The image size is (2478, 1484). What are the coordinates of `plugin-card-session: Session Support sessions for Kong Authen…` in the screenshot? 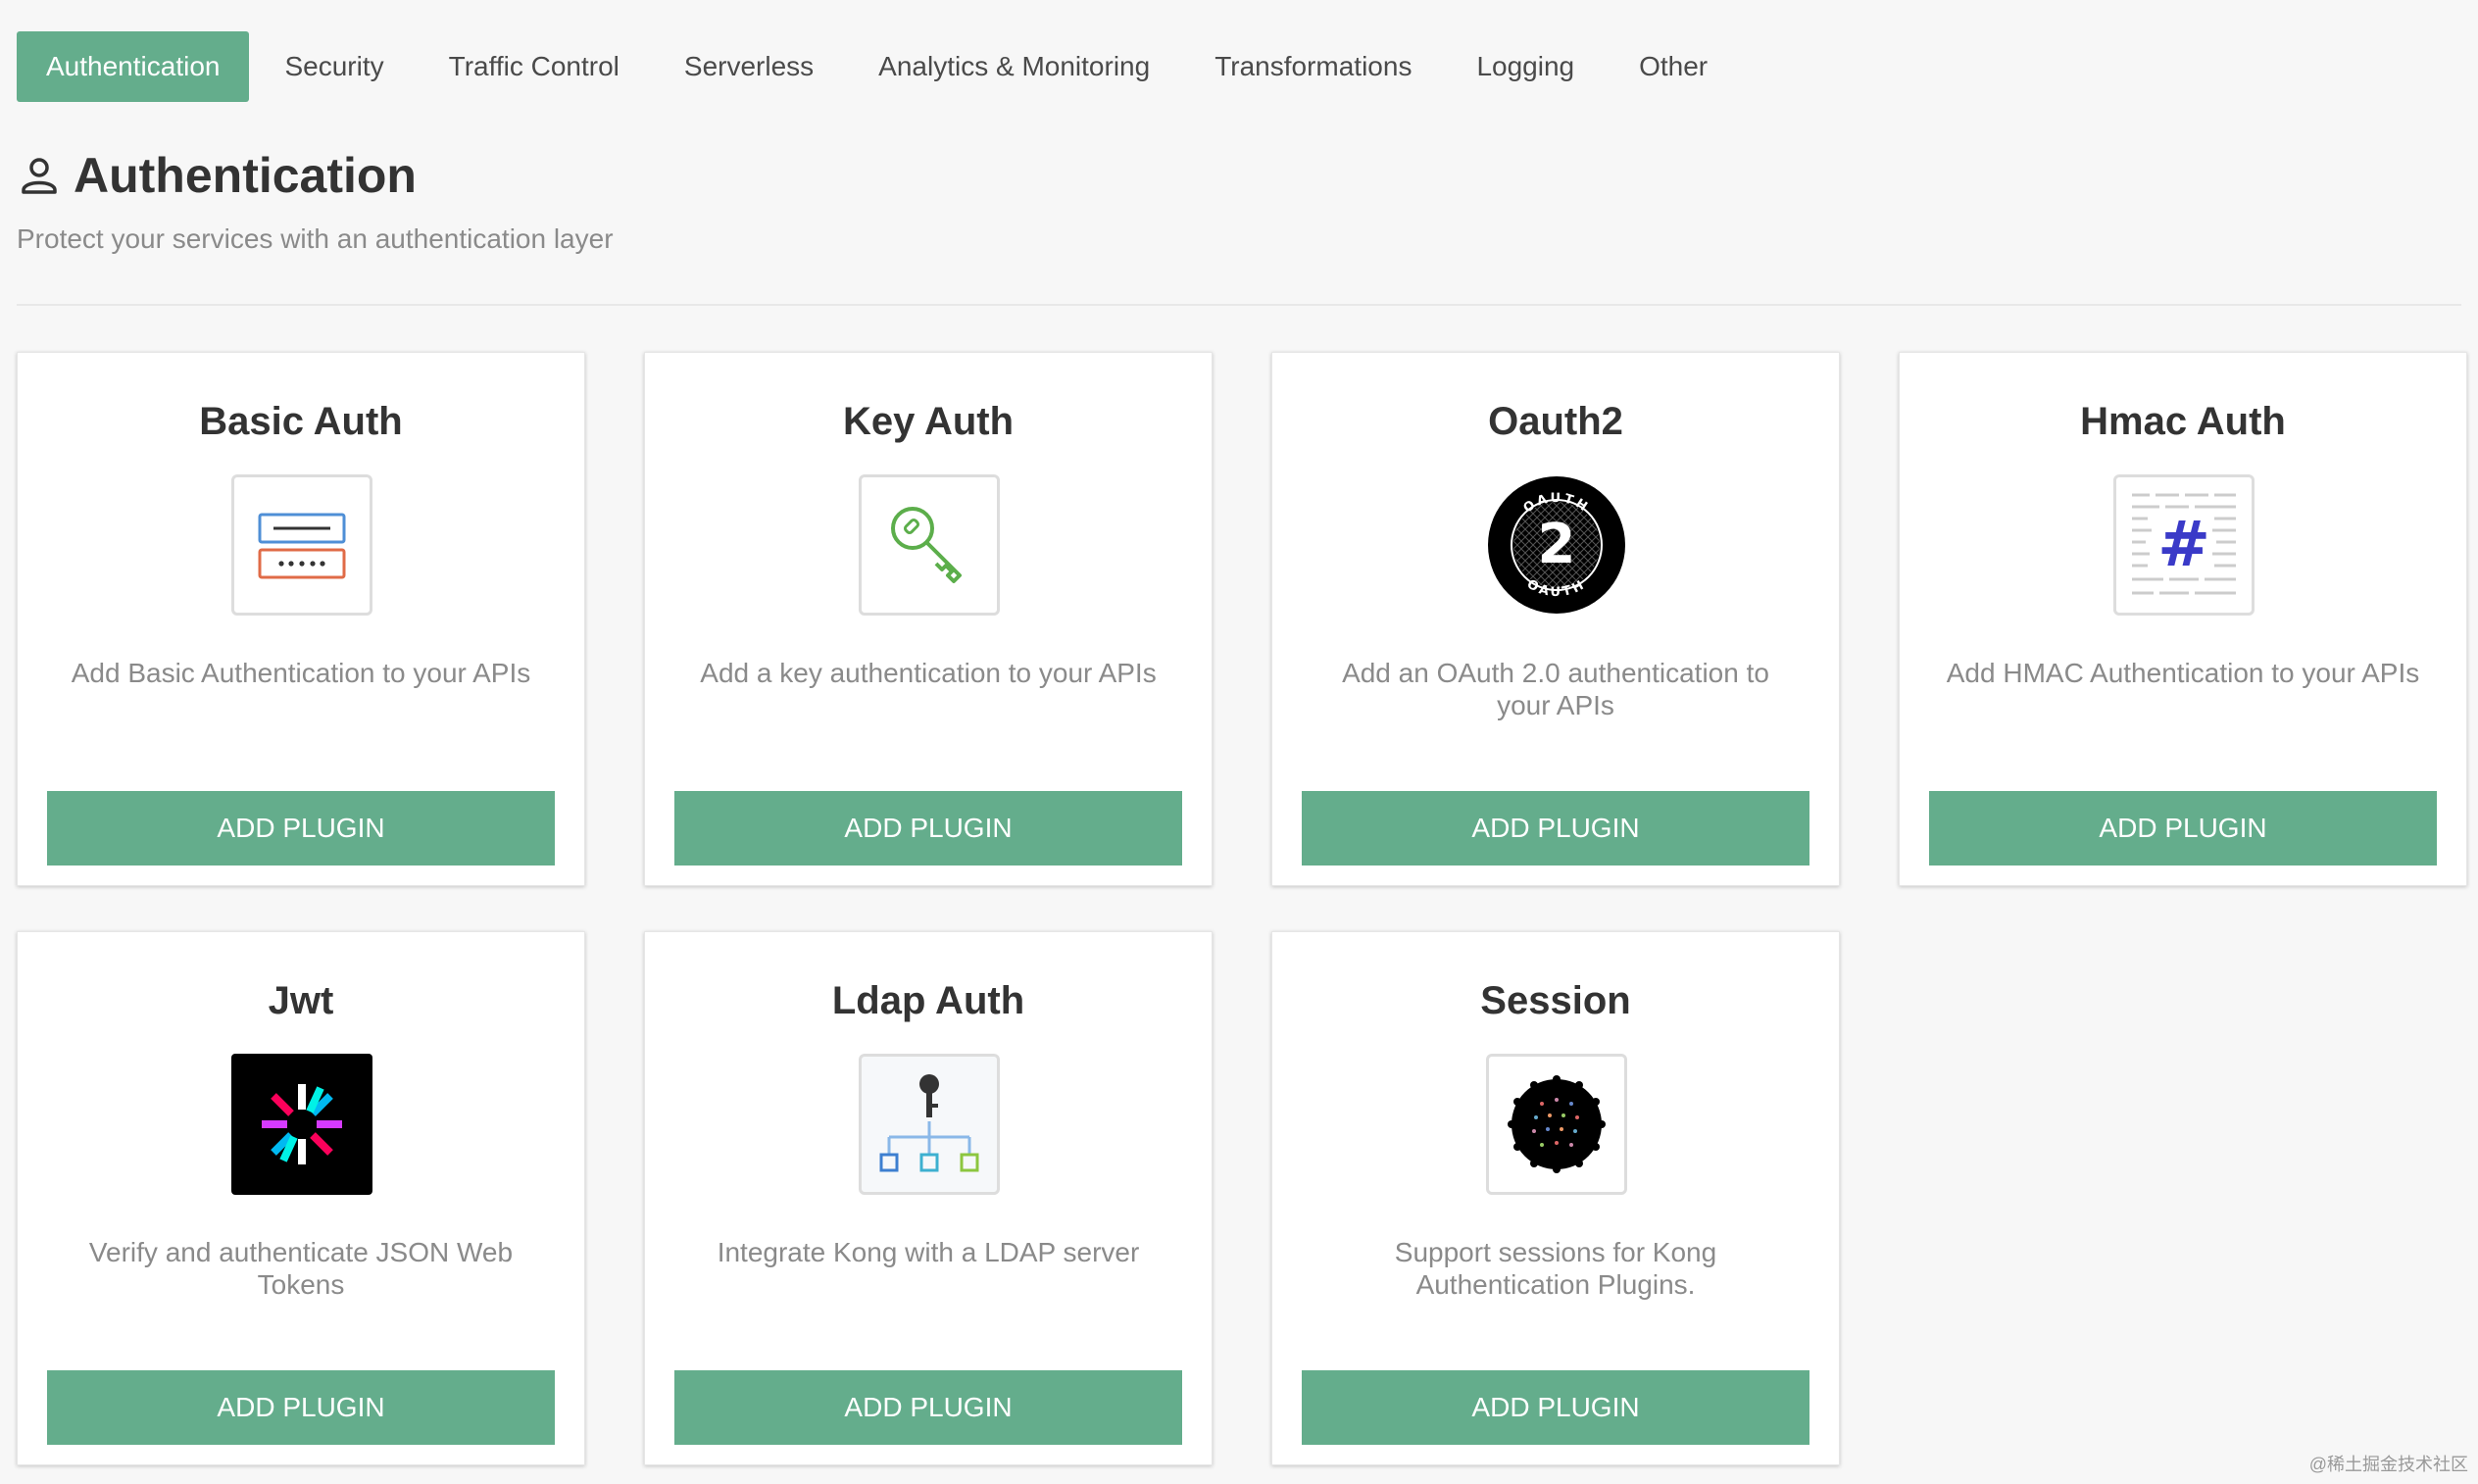 It's located at (1555, 1198).